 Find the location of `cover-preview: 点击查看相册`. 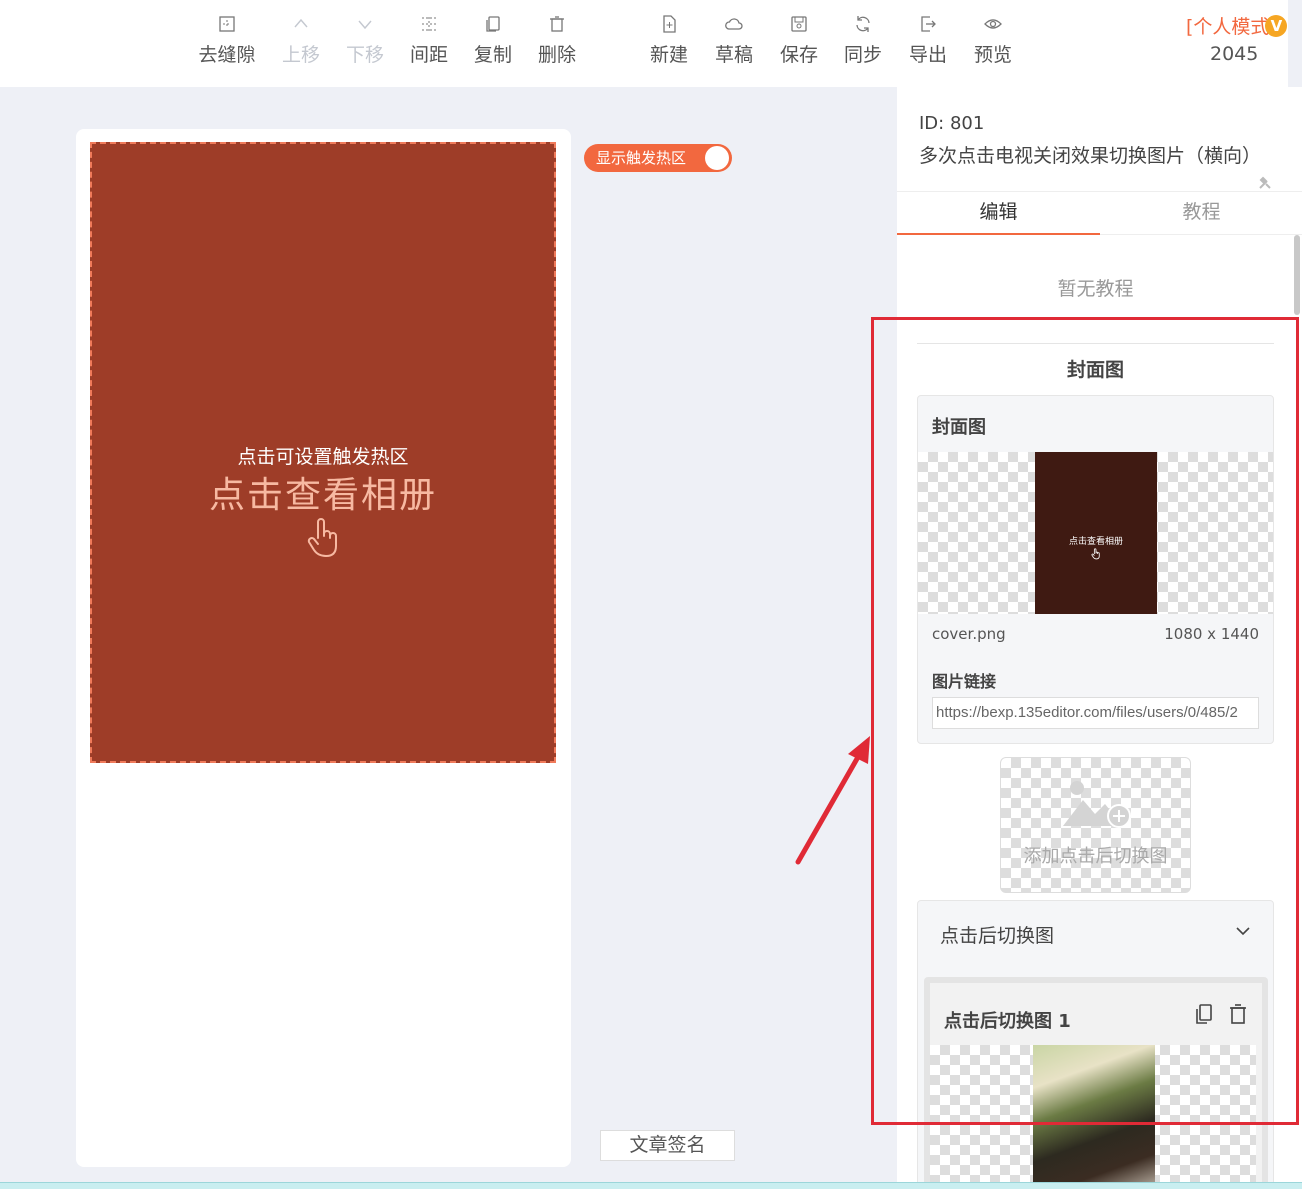

cover-preview: 点击查看相册 is located at coordinates (1095, 533).